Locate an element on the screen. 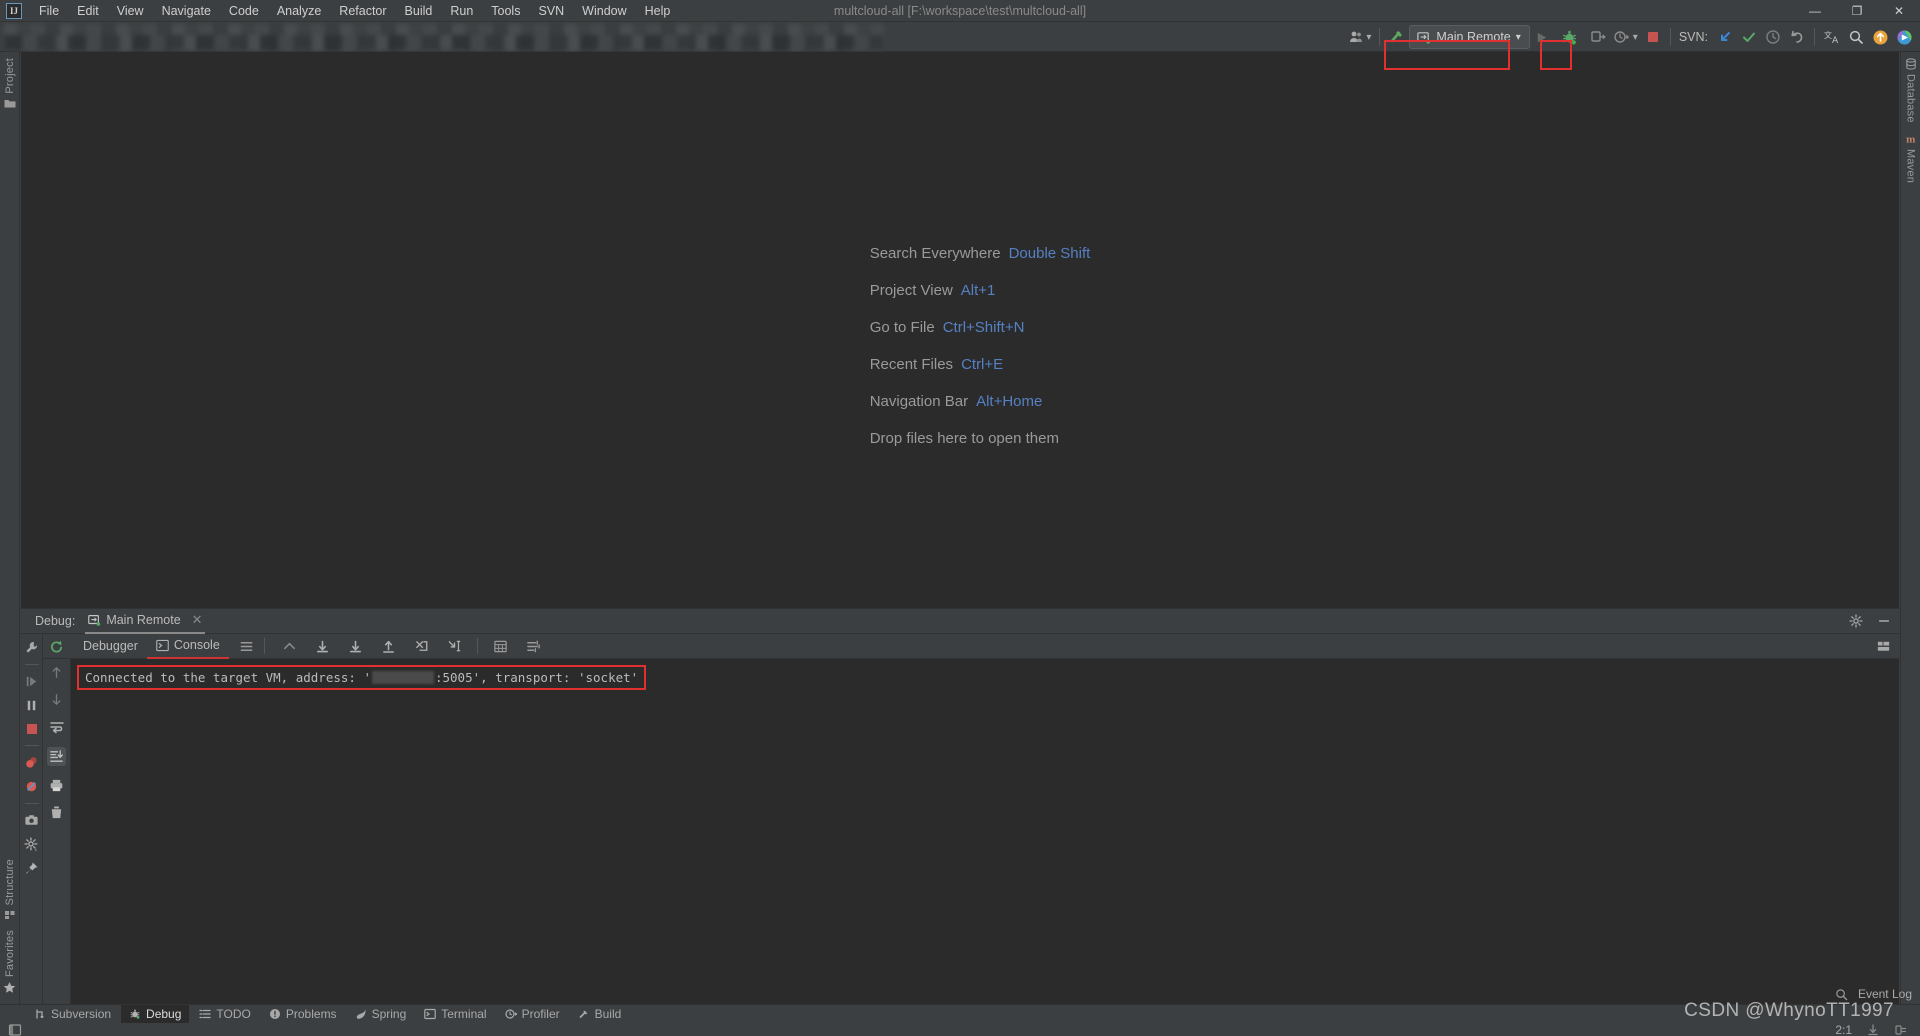 Image resolution: width=1920 pixels, height=1036 pixels. step-out-icon is located at coordinates (388, 646).